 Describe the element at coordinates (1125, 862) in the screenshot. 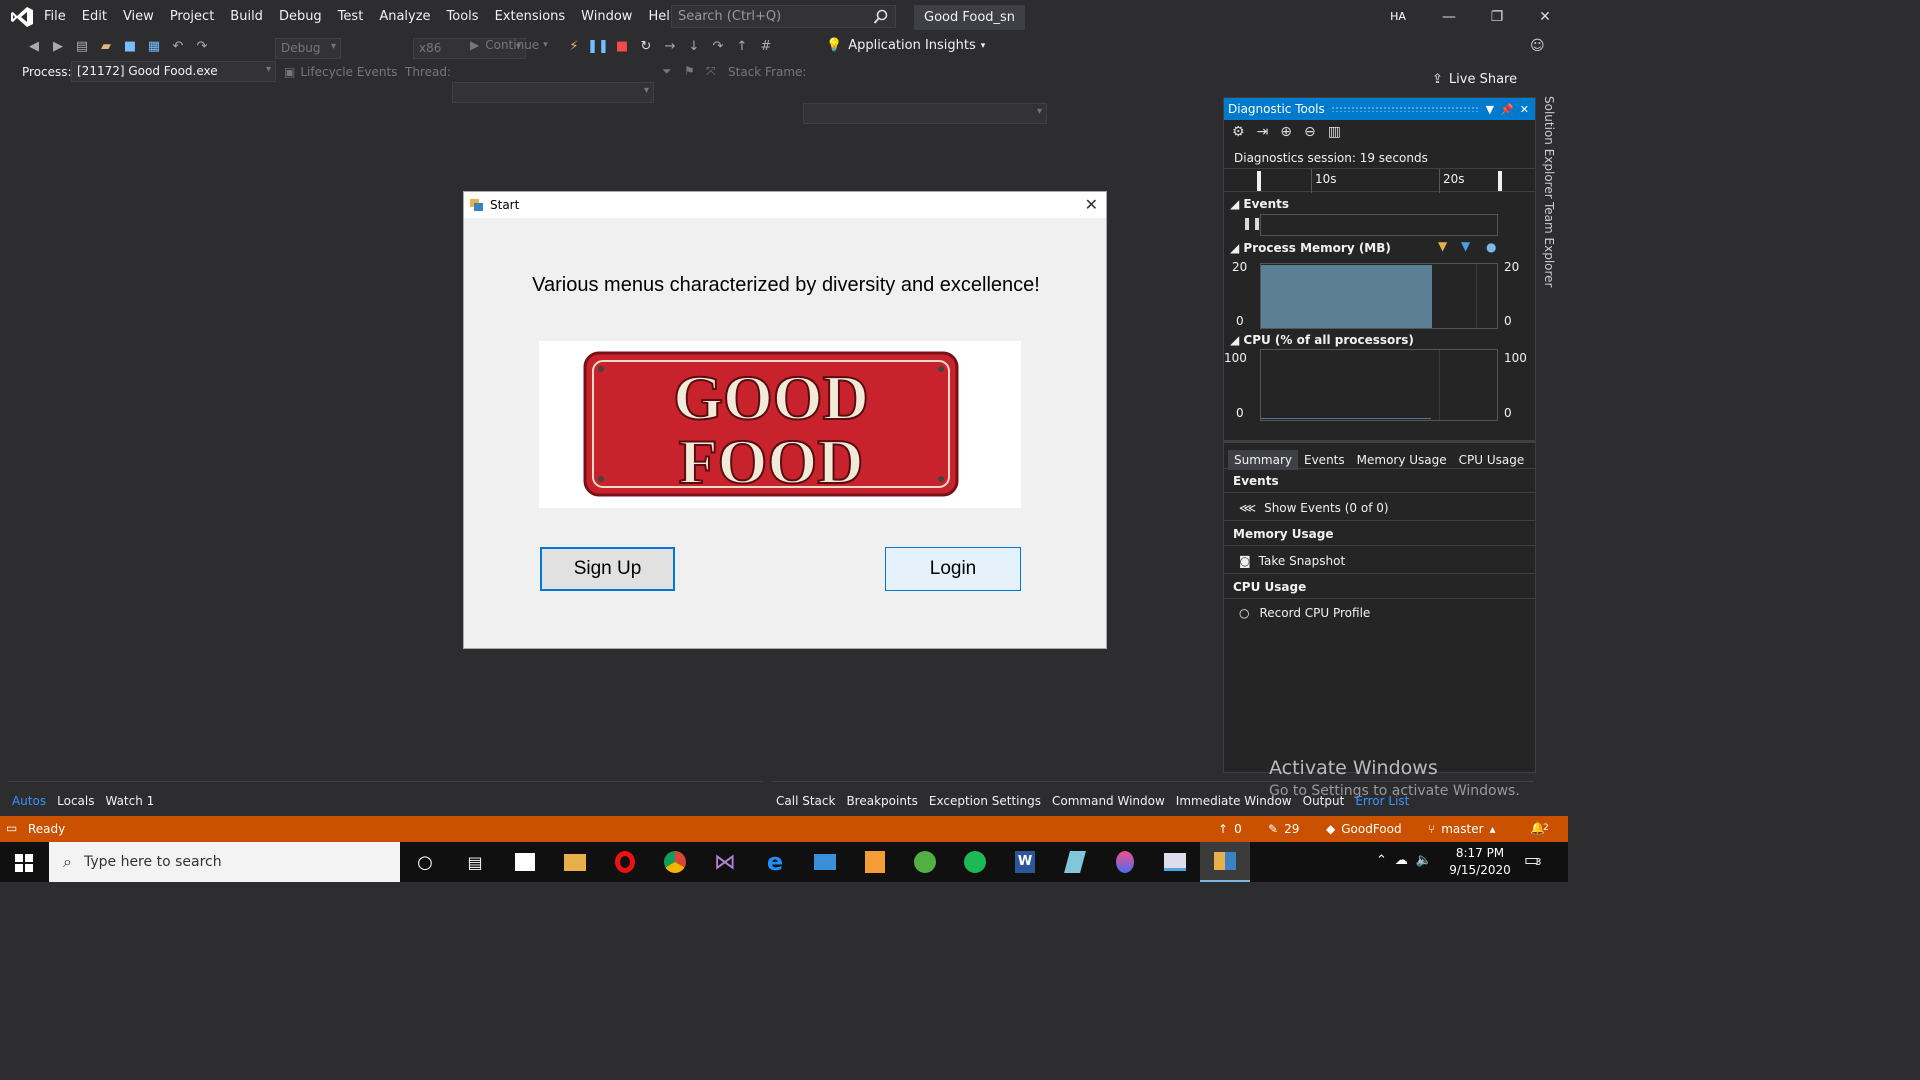

I see `paint-3d-icon` at that location.